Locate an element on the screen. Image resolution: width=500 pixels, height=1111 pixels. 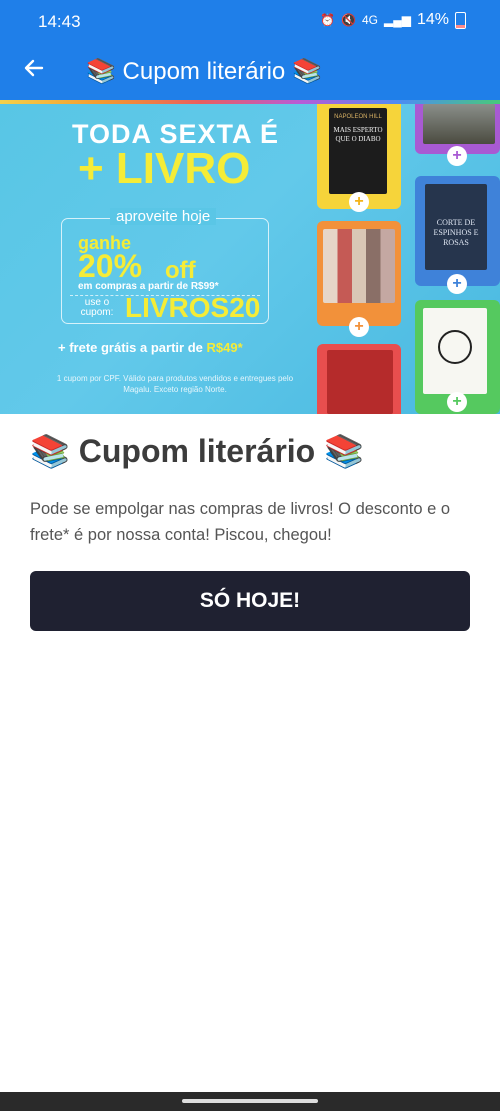
status-bar: 14:43 ⏰ 🔇 4G ▂▄▆ 14% is located at coordinates (250, 22).